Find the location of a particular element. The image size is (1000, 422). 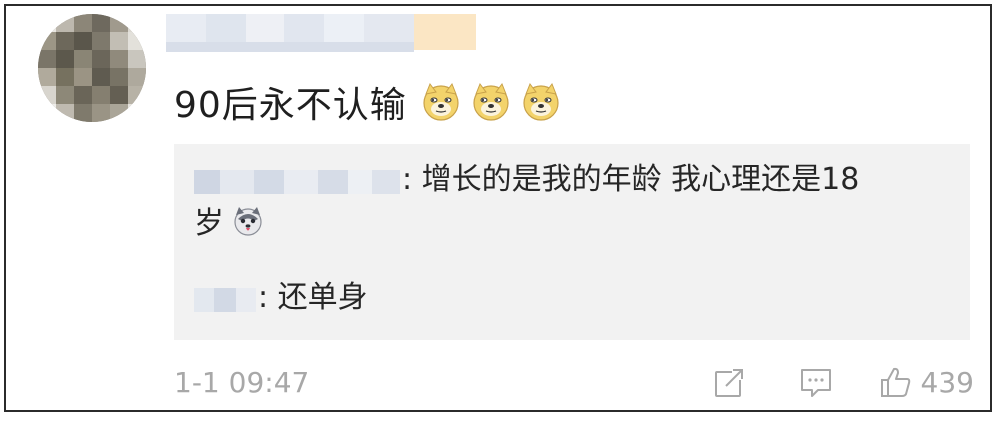

reply-text: 还单身 is located at coordinates (318, 297).